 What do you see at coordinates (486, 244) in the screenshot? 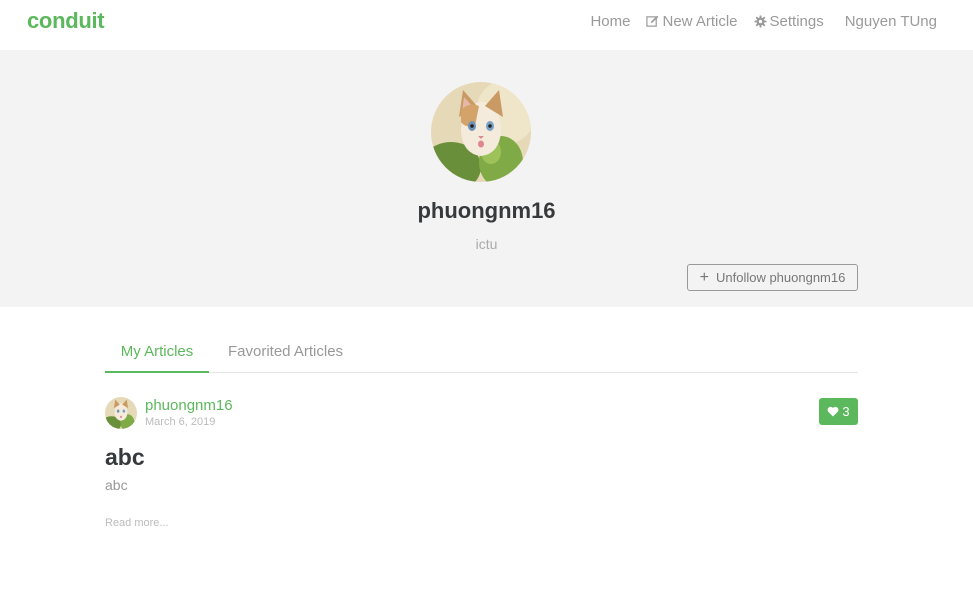
I see `profile-bio: ictu` at bounding box center [486, 244].